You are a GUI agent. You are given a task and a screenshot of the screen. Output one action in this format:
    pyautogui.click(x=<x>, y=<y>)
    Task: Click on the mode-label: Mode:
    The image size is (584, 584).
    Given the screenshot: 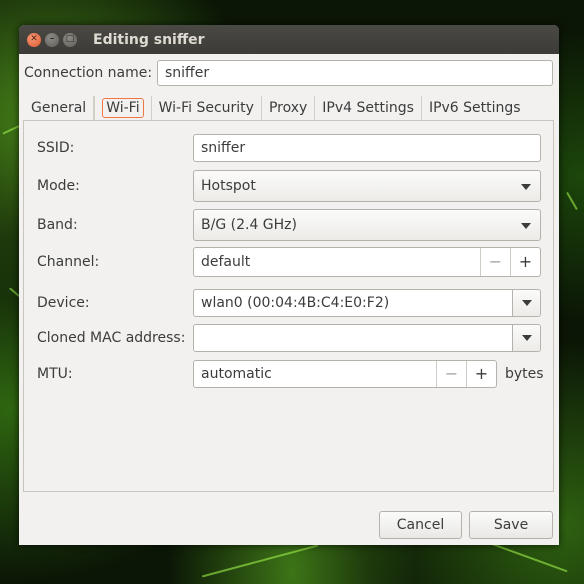 What is the action you would take?
    pyautogui.click(x=58, y=186)
    